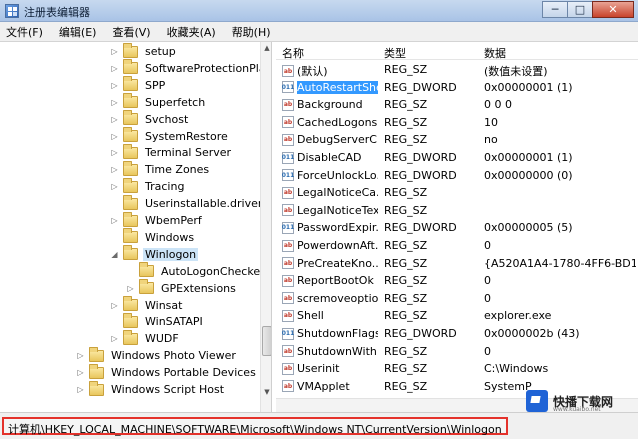 This screenshot has height=439, width=638. Describe the element at coordinates (114, 254) in the screenshot. I see `expand-arrow-icon: ◢` at that location.